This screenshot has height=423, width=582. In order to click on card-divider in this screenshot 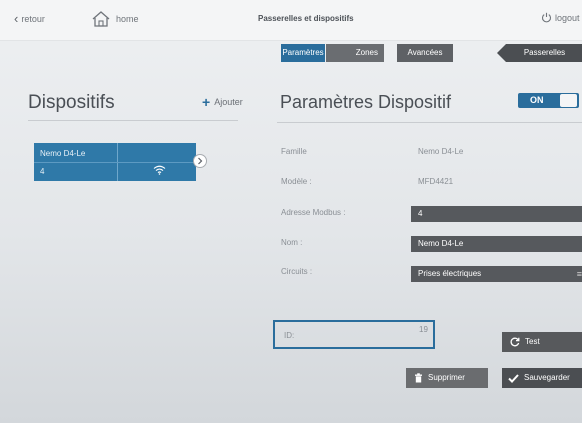, I will do `click(115, 162)`.